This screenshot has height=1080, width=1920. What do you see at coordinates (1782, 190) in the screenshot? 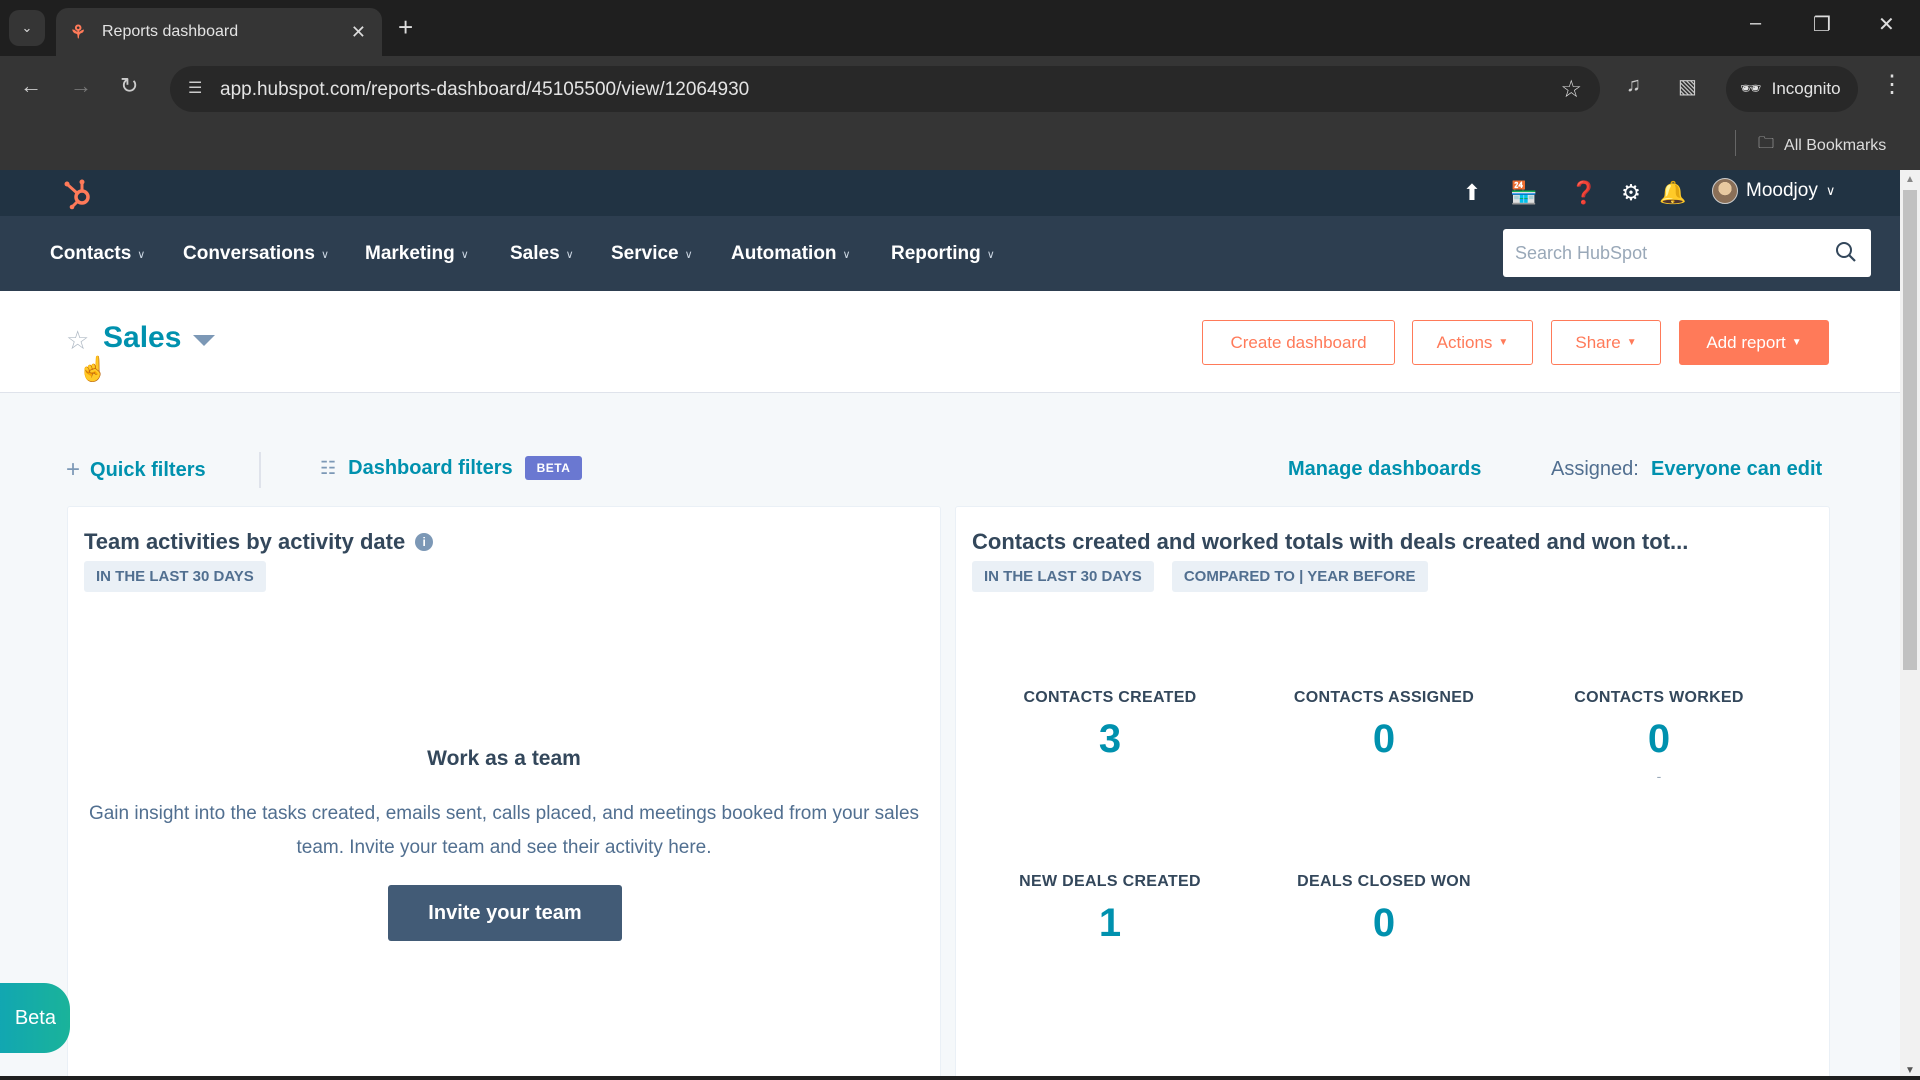
I see `user-name: Moodjoy` at bounding box center [1782, 190].